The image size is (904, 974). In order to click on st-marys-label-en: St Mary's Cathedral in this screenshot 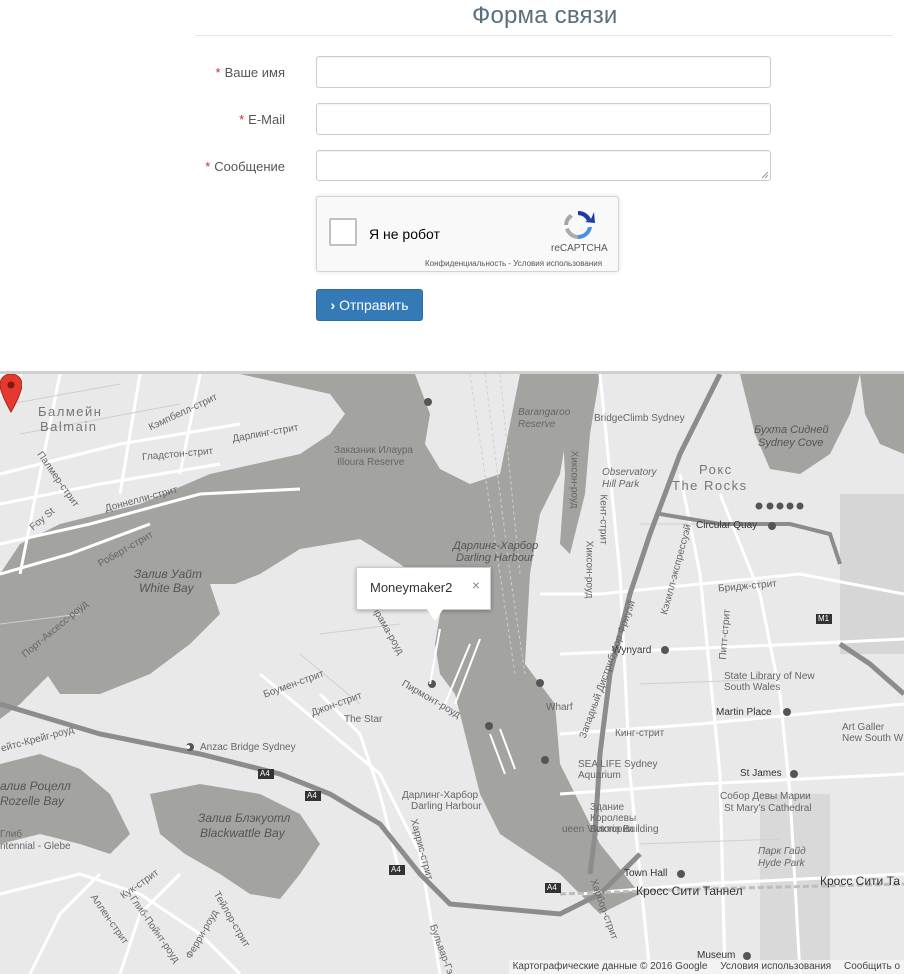, I will do `click(768, 808)`.